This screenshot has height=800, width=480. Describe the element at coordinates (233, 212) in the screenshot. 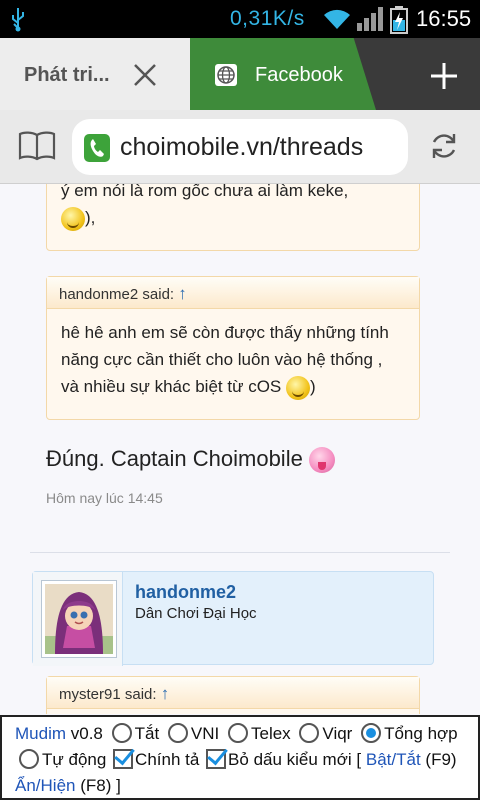

I see `quote-body: ý em nói là rom gốc chưa ai làm keke, ),` at that location.